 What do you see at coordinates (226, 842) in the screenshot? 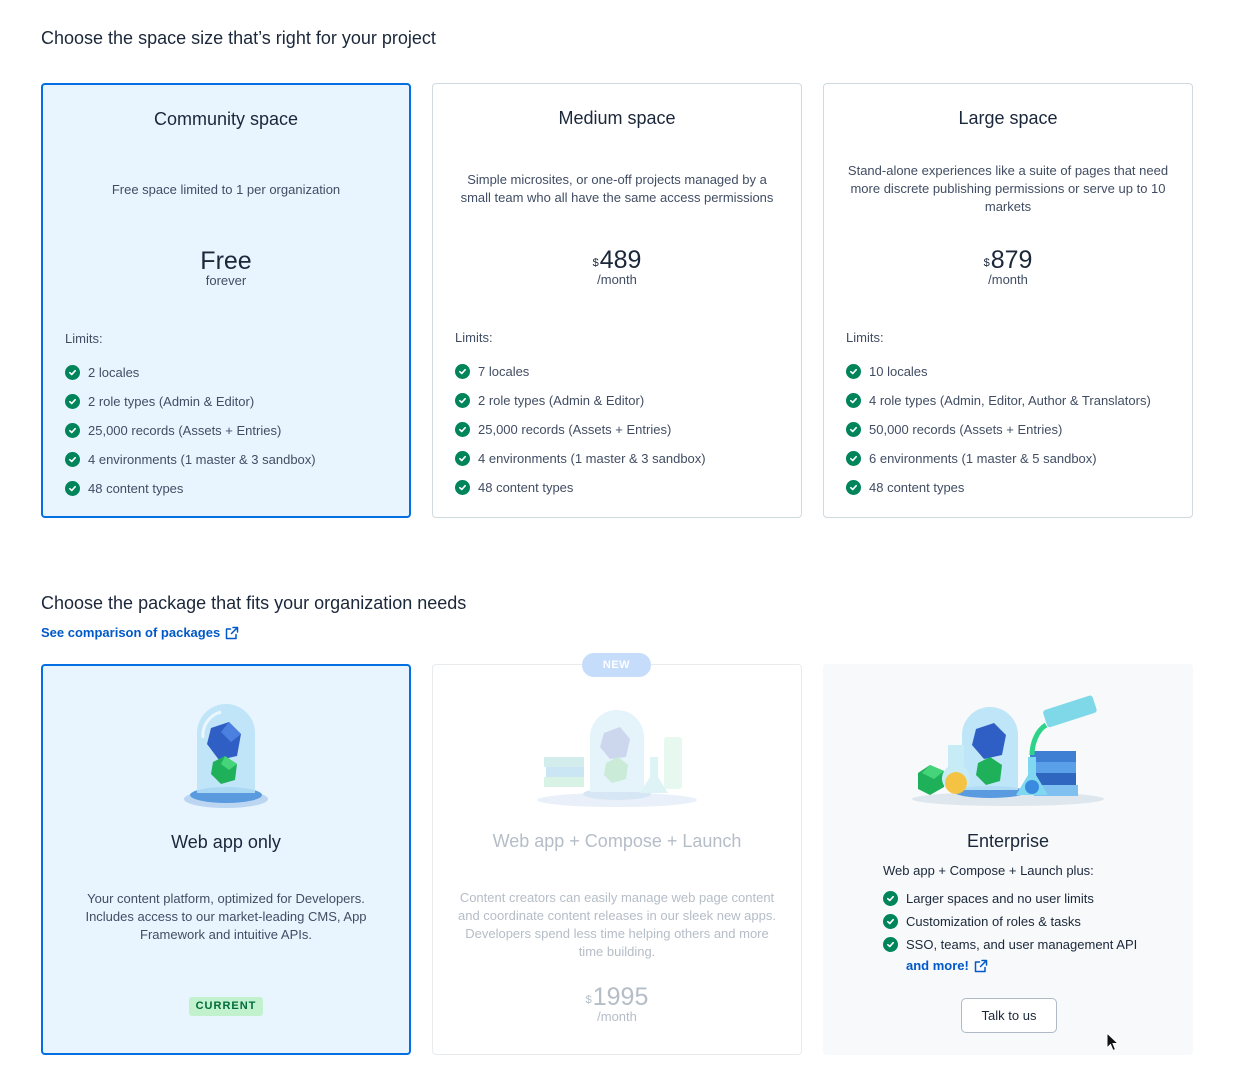
I see `package-title: Web app only` at bounding box center [226, 842].